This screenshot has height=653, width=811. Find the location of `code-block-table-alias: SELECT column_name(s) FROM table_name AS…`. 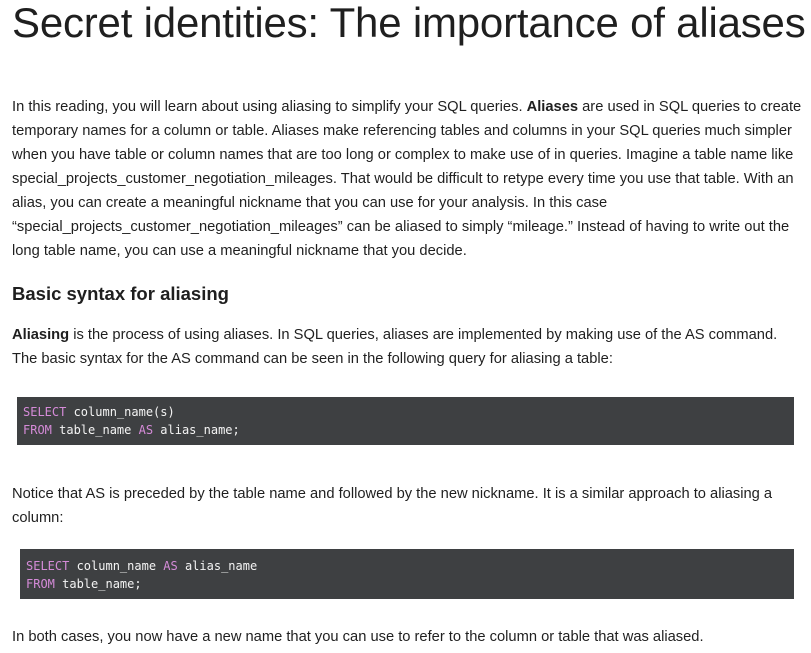

code-block-table-alias: SELECT column_name(s) FROM table_name AS… is located at coordinates (405, 421).